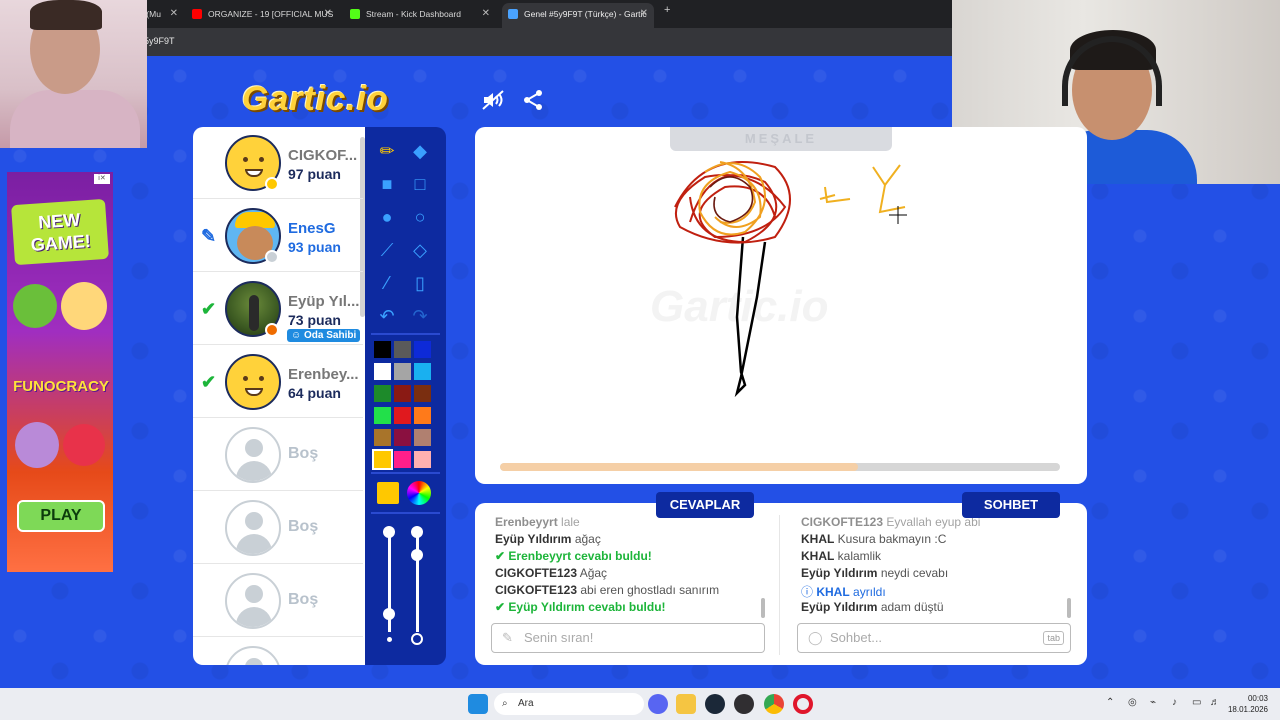  What do you see at coordinates (774, 704) in the screenshot?
I see `chrome-icon` at bounding box center [774, 704].